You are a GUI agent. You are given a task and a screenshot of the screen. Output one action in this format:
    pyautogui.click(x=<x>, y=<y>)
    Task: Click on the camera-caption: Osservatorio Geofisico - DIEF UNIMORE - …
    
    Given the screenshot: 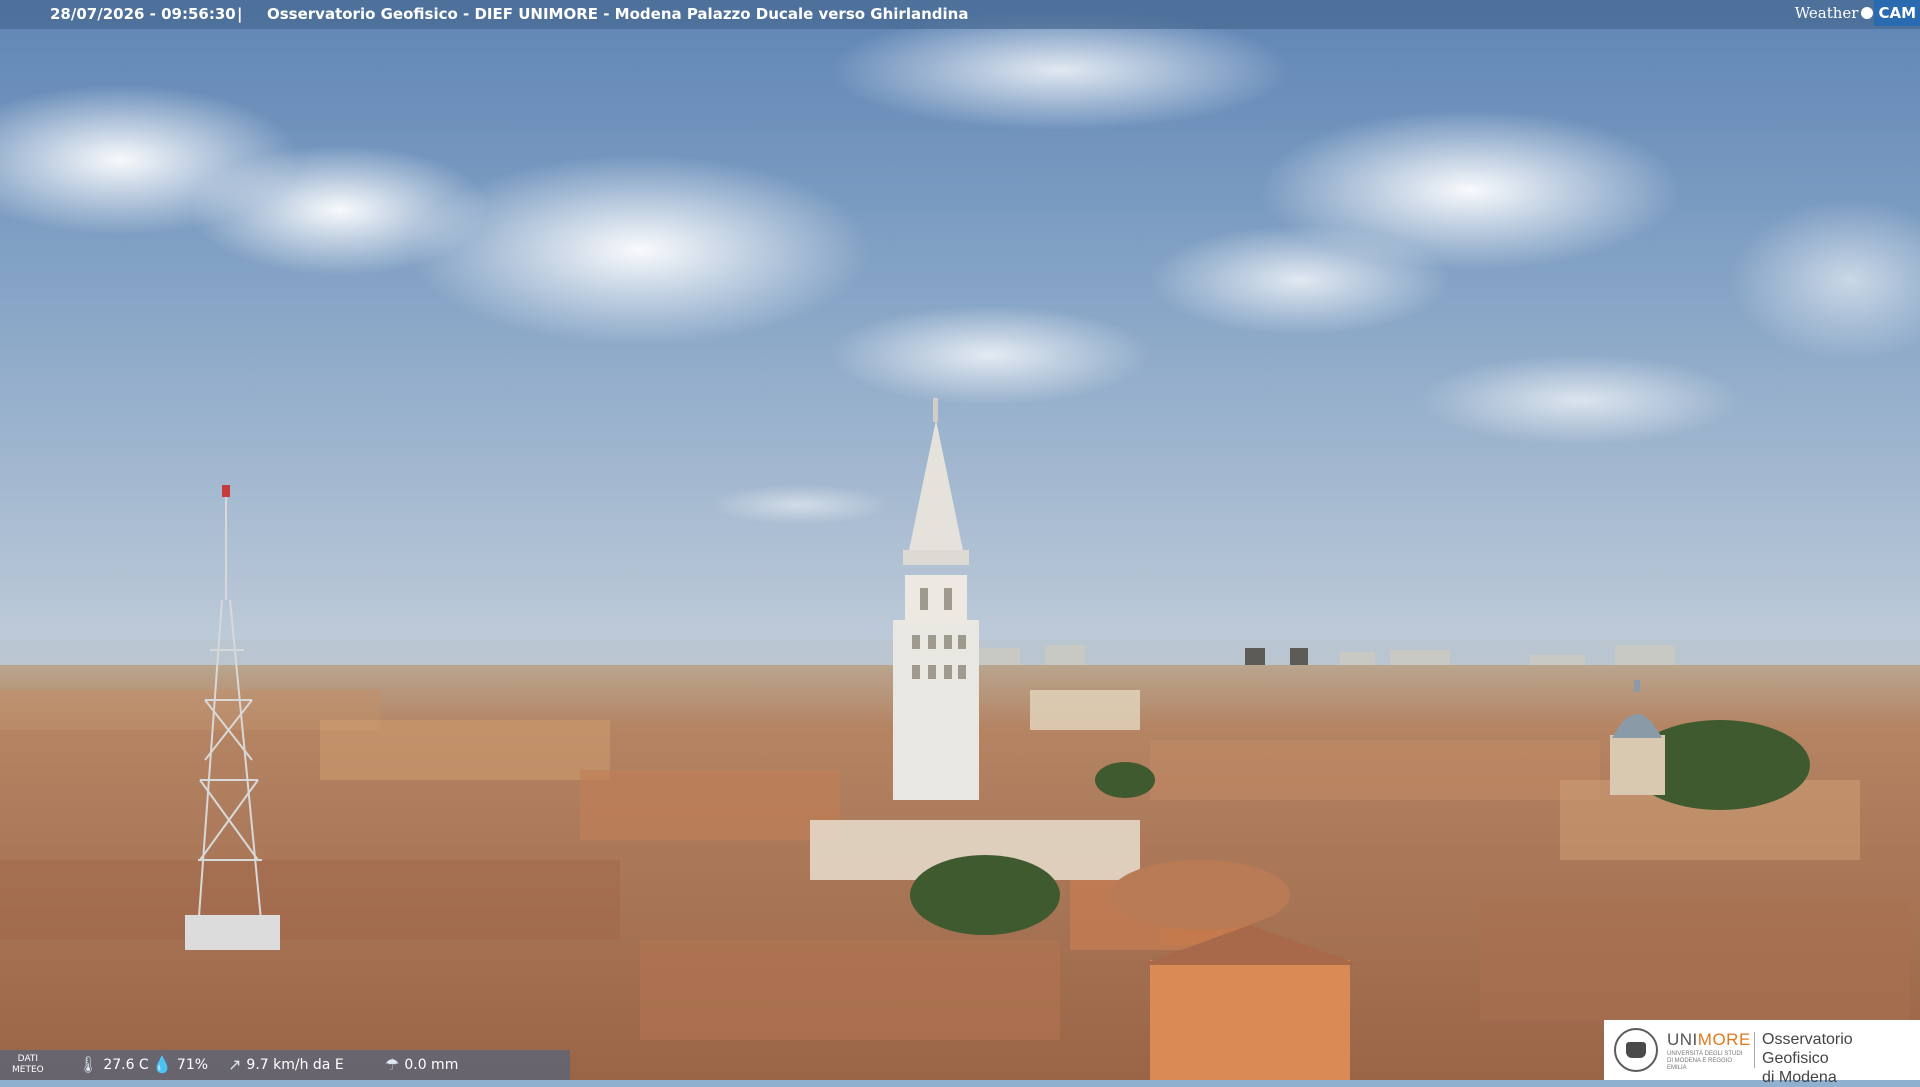 What is the action you would take?
    pyautogui.click(x=618, y=14)
    